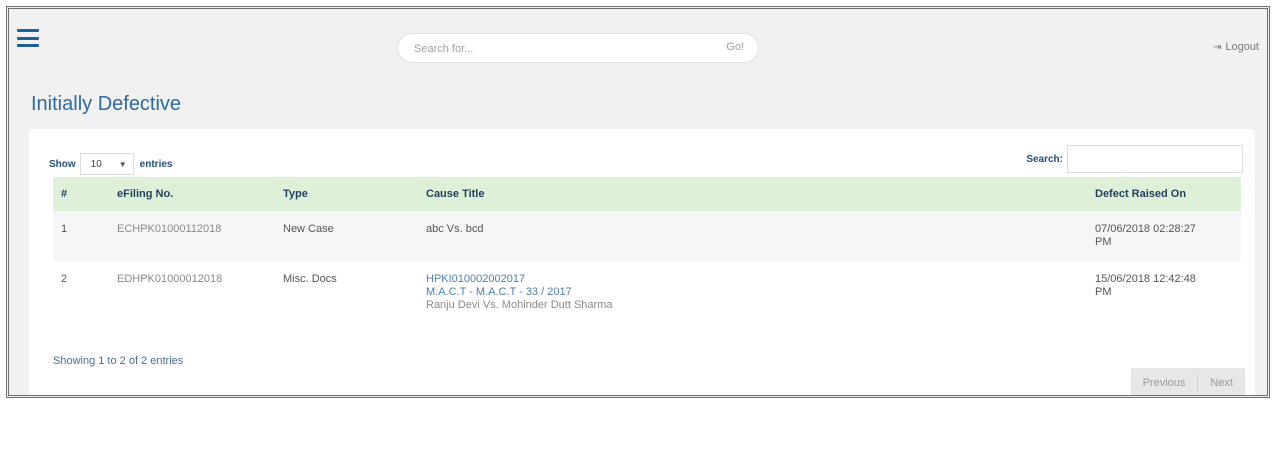 The height and width of the screenshot is (467, 1278). What do you see at coordinates (64, 279) in the screenshot?
I see `row-number: 2` at bounding box center [64, 279].